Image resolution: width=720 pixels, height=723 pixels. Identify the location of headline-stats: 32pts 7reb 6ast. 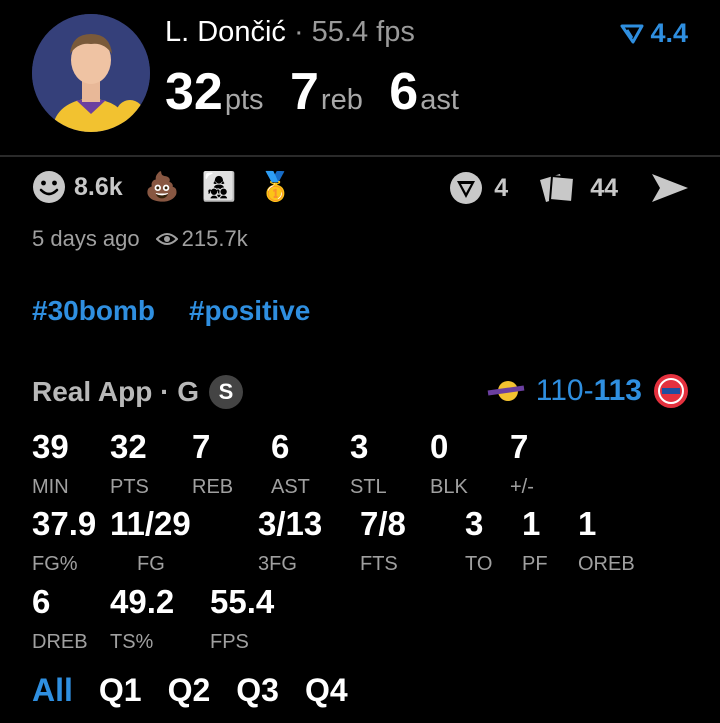
(323, 92).